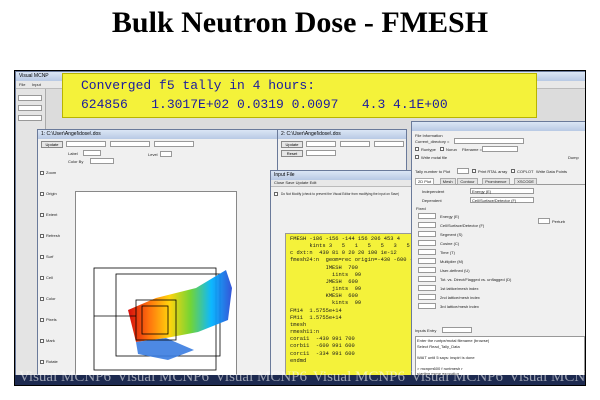 The image size is (600, 400). What do you see at coordinates (474, 171) in the screenshot?
I see `print-rtal-checkbox` at bounding box center [474, 171].